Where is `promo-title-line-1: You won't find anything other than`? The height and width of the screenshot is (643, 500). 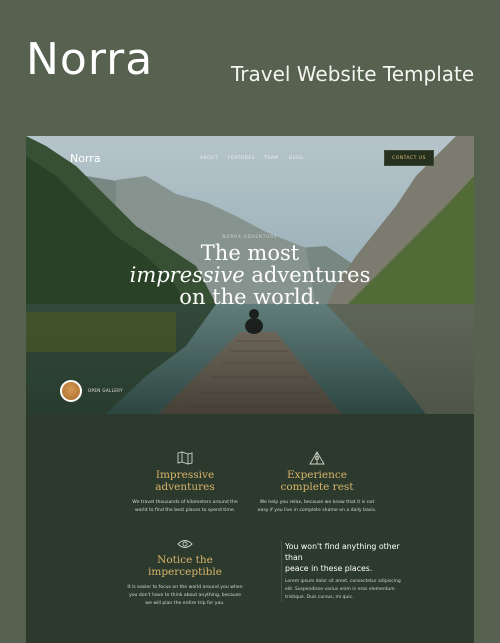
promo-title-line-1: You won't find anything other than is located at coordinates (342, 552).